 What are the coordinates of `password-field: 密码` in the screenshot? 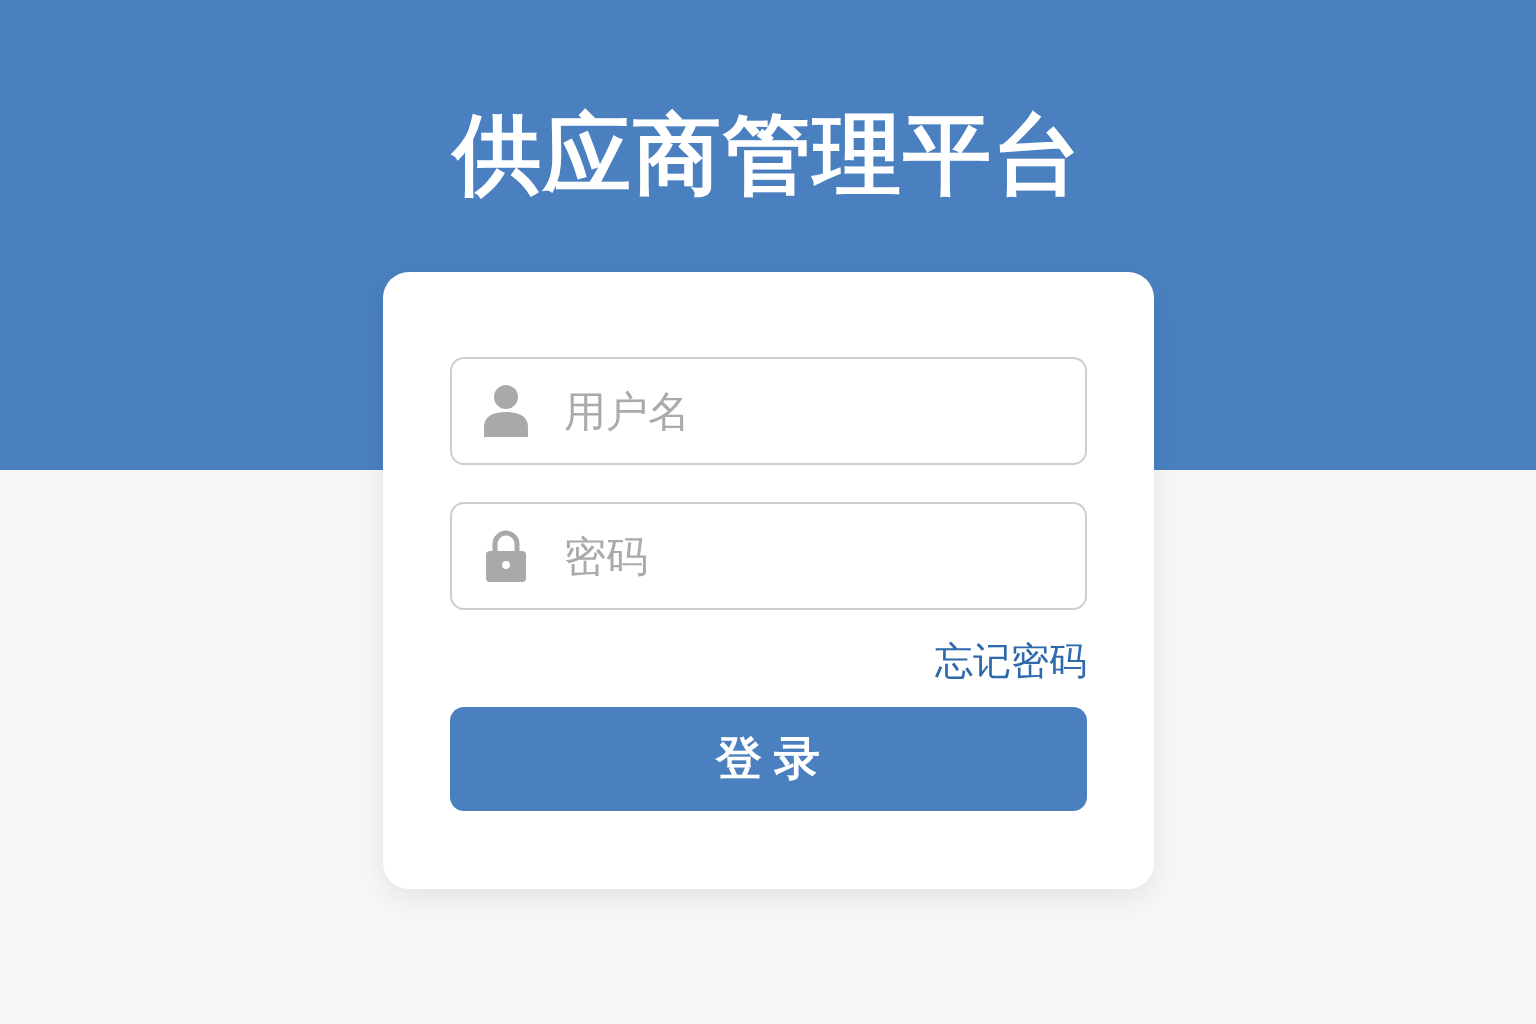 It's located at (768, 556).